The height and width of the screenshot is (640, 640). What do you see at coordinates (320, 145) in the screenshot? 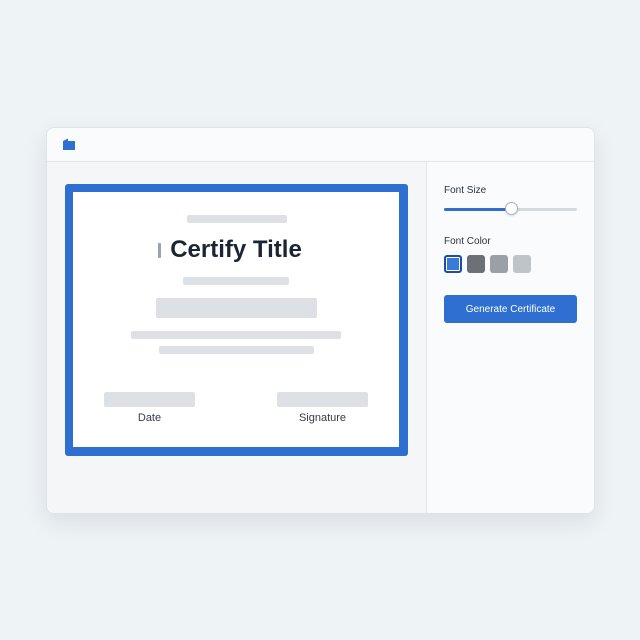
I see `title-bar` at bounding box center [320, 145].